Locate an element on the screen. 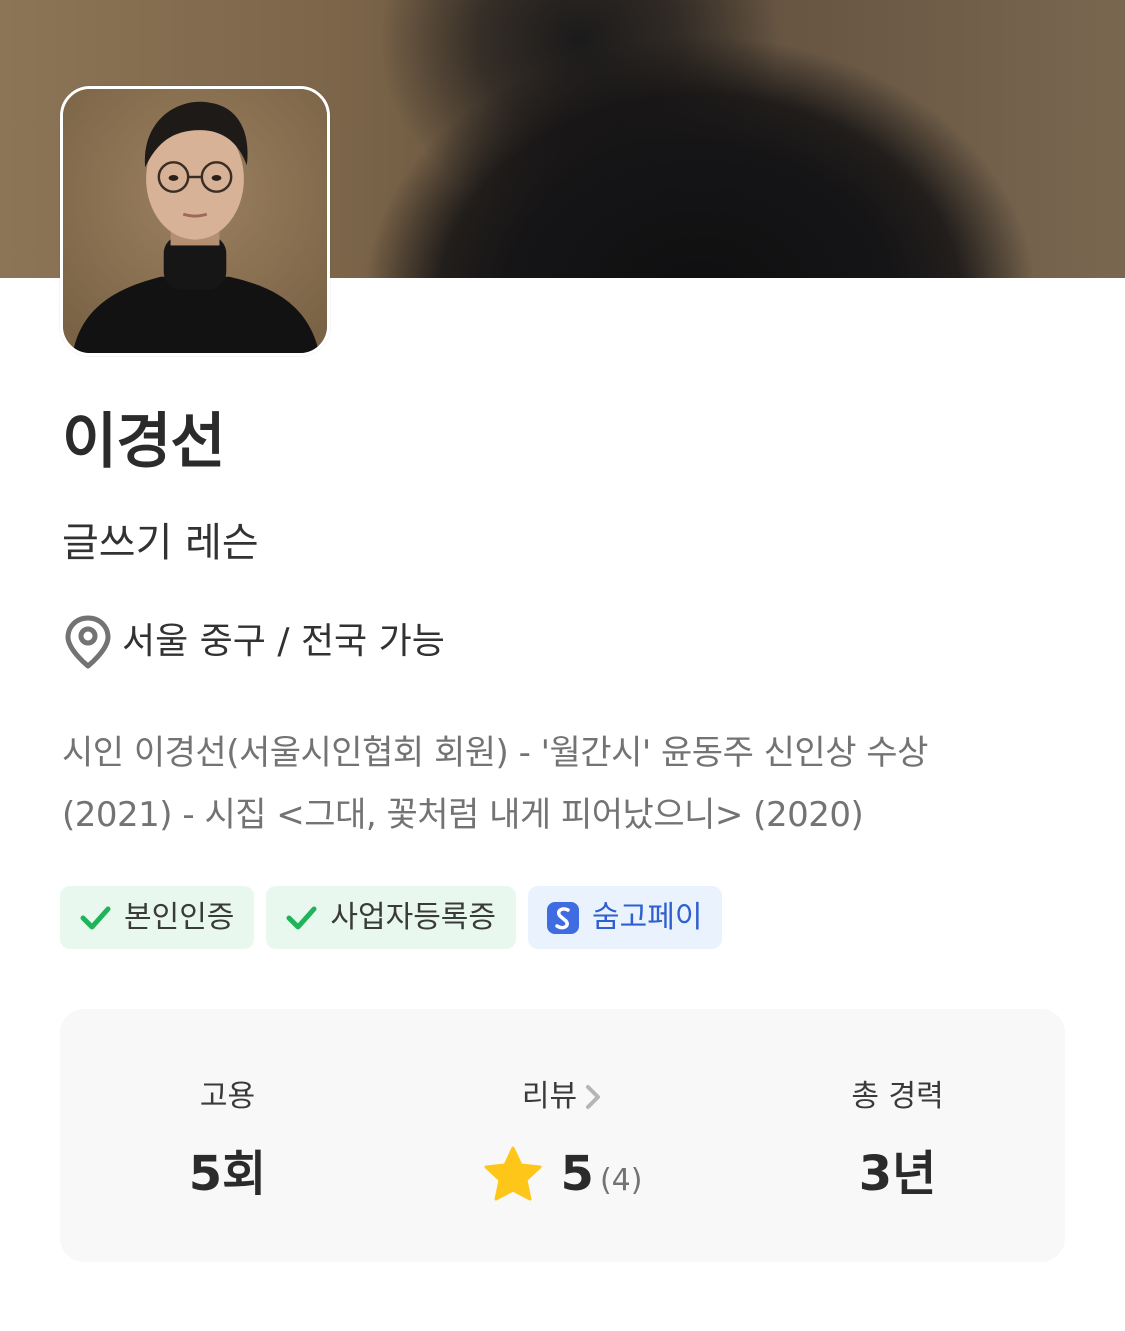 This screenshot has height=1331, width=1125. intro-line: (2021) - 시집 <그대, 꽃처럼 내게 피어났으니> (2020) is located at coordinates (463, 815).